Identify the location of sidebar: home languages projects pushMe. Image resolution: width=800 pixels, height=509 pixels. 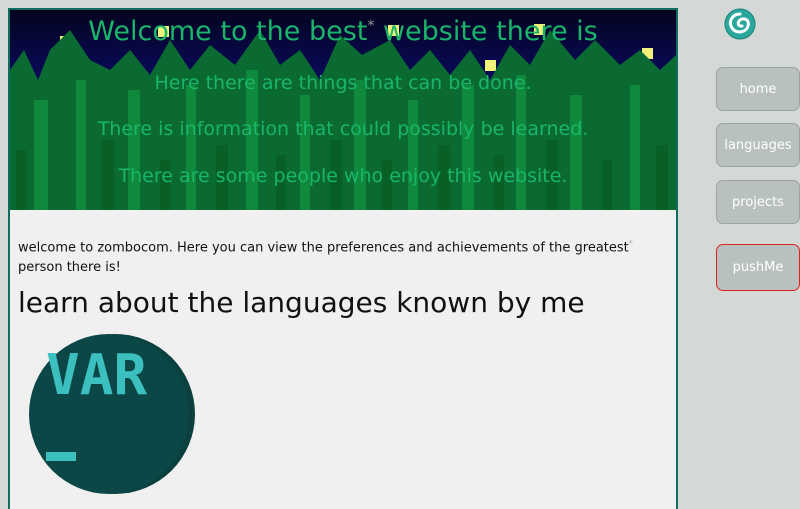
(740, 253).